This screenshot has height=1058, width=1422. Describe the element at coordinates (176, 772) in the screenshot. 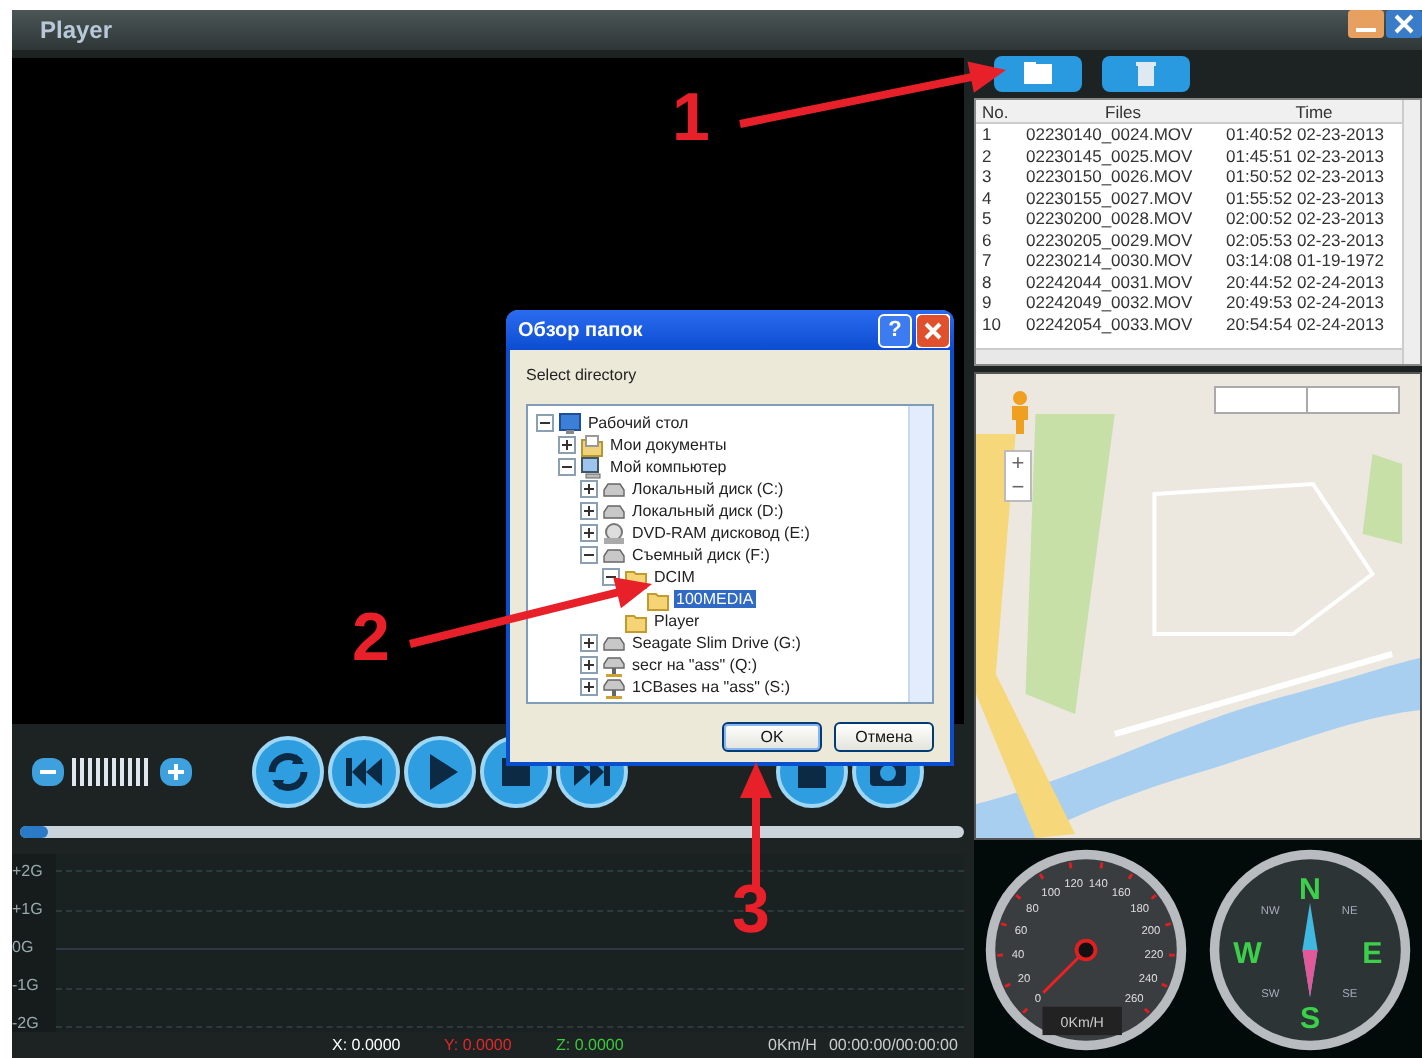

I see `volume-up-button` at that location.